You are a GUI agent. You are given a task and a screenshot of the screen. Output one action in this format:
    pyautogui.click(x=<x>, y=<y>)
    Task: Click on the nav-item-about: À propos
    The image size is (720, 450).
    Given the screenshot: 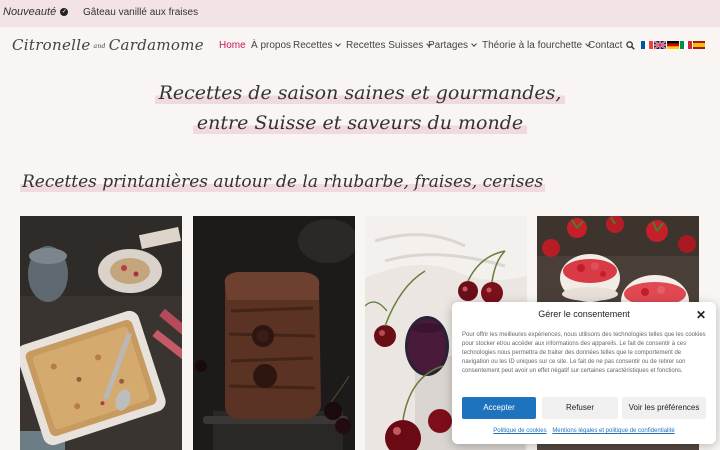 What is the action you would take?
    pyautogui.click(x=271, y=45)
    